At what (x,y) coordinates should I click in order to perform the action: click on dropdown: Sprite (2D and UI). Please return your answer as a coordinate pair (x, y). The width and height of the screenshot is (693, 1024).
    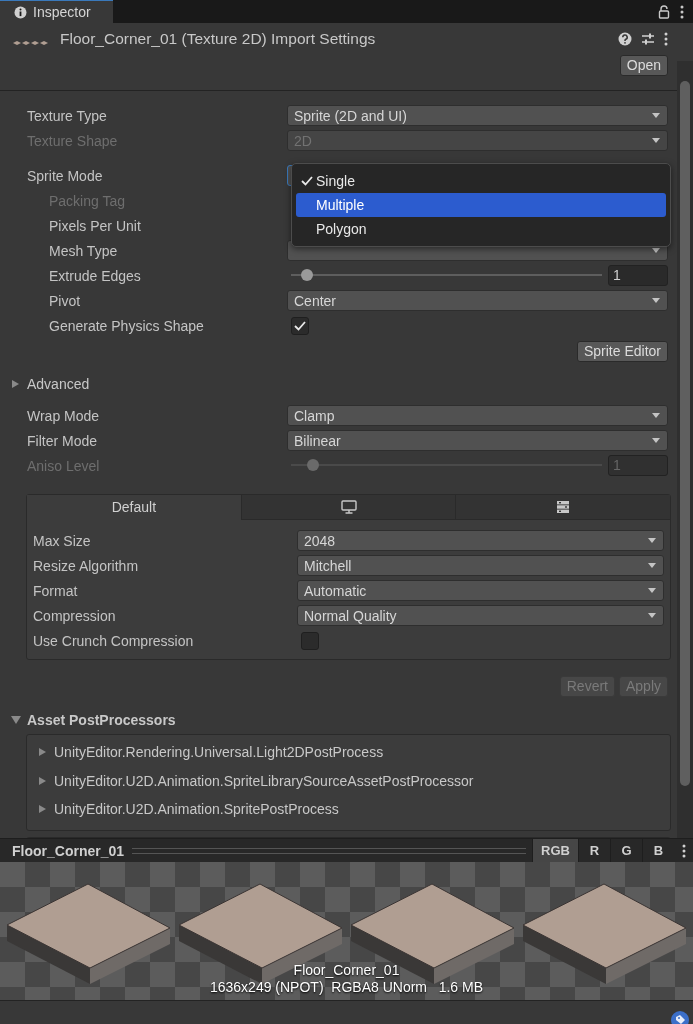
    Looking at the image, I should click on (477, 115).